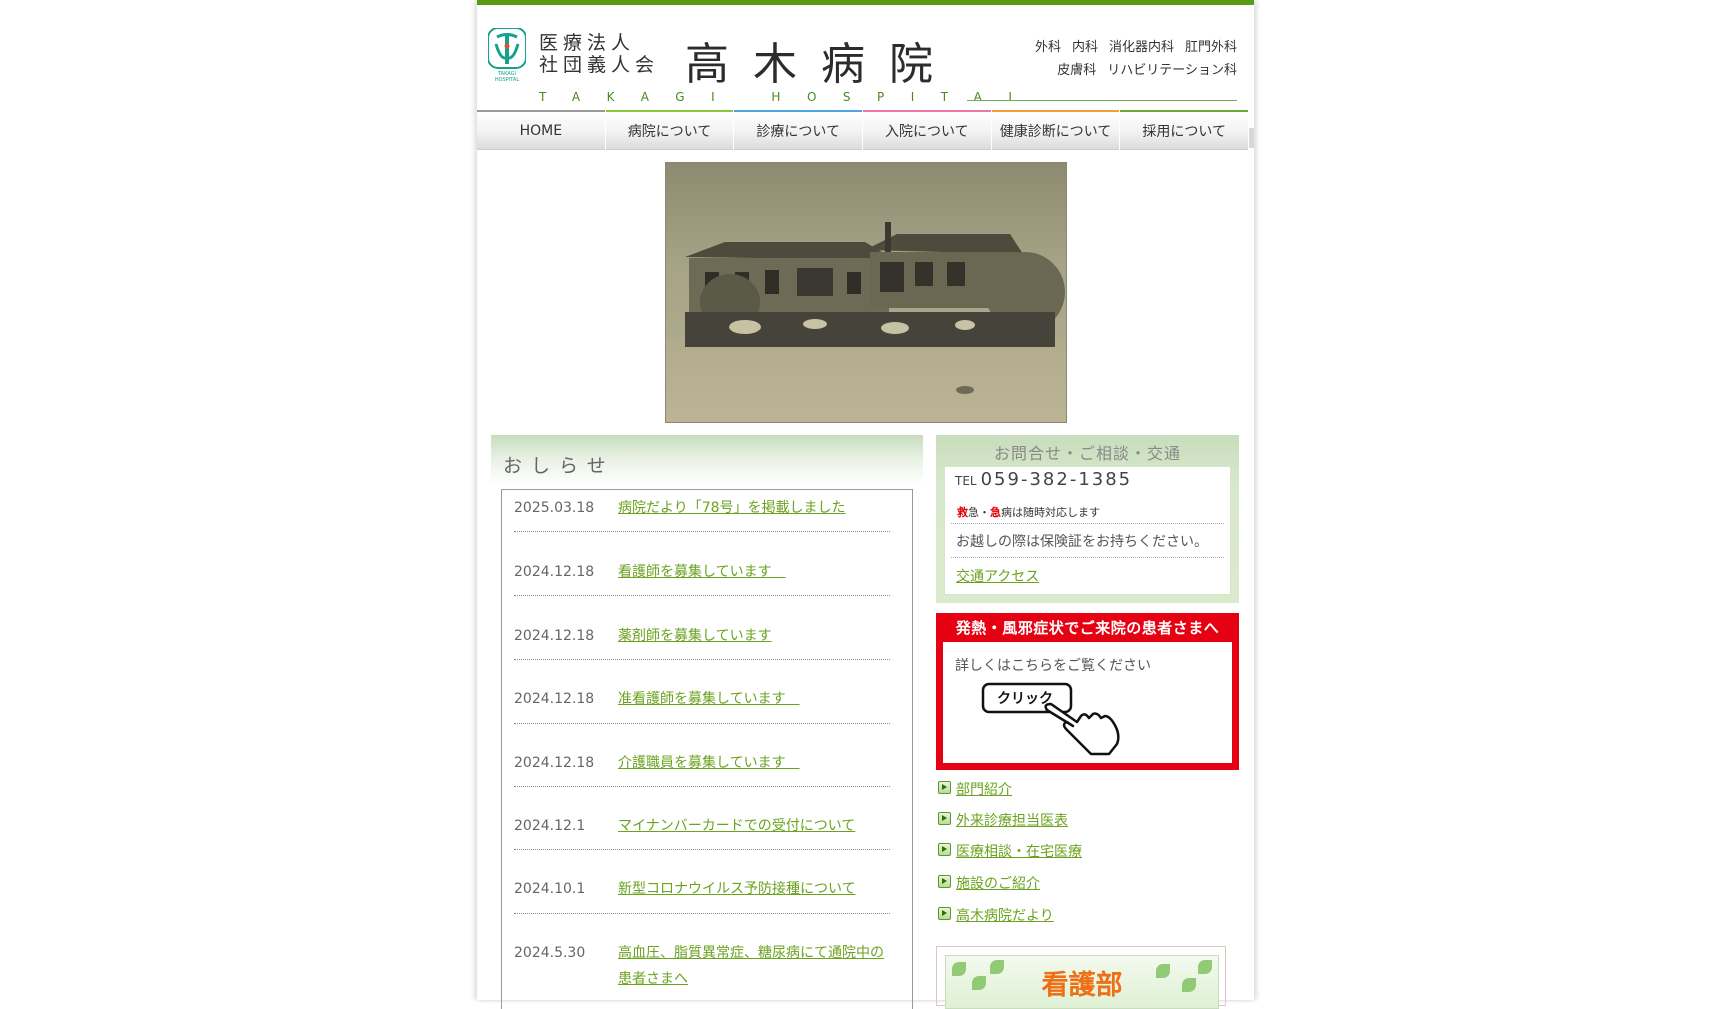  I want to click on department-label: 皮膚科, so click(1077, 70).